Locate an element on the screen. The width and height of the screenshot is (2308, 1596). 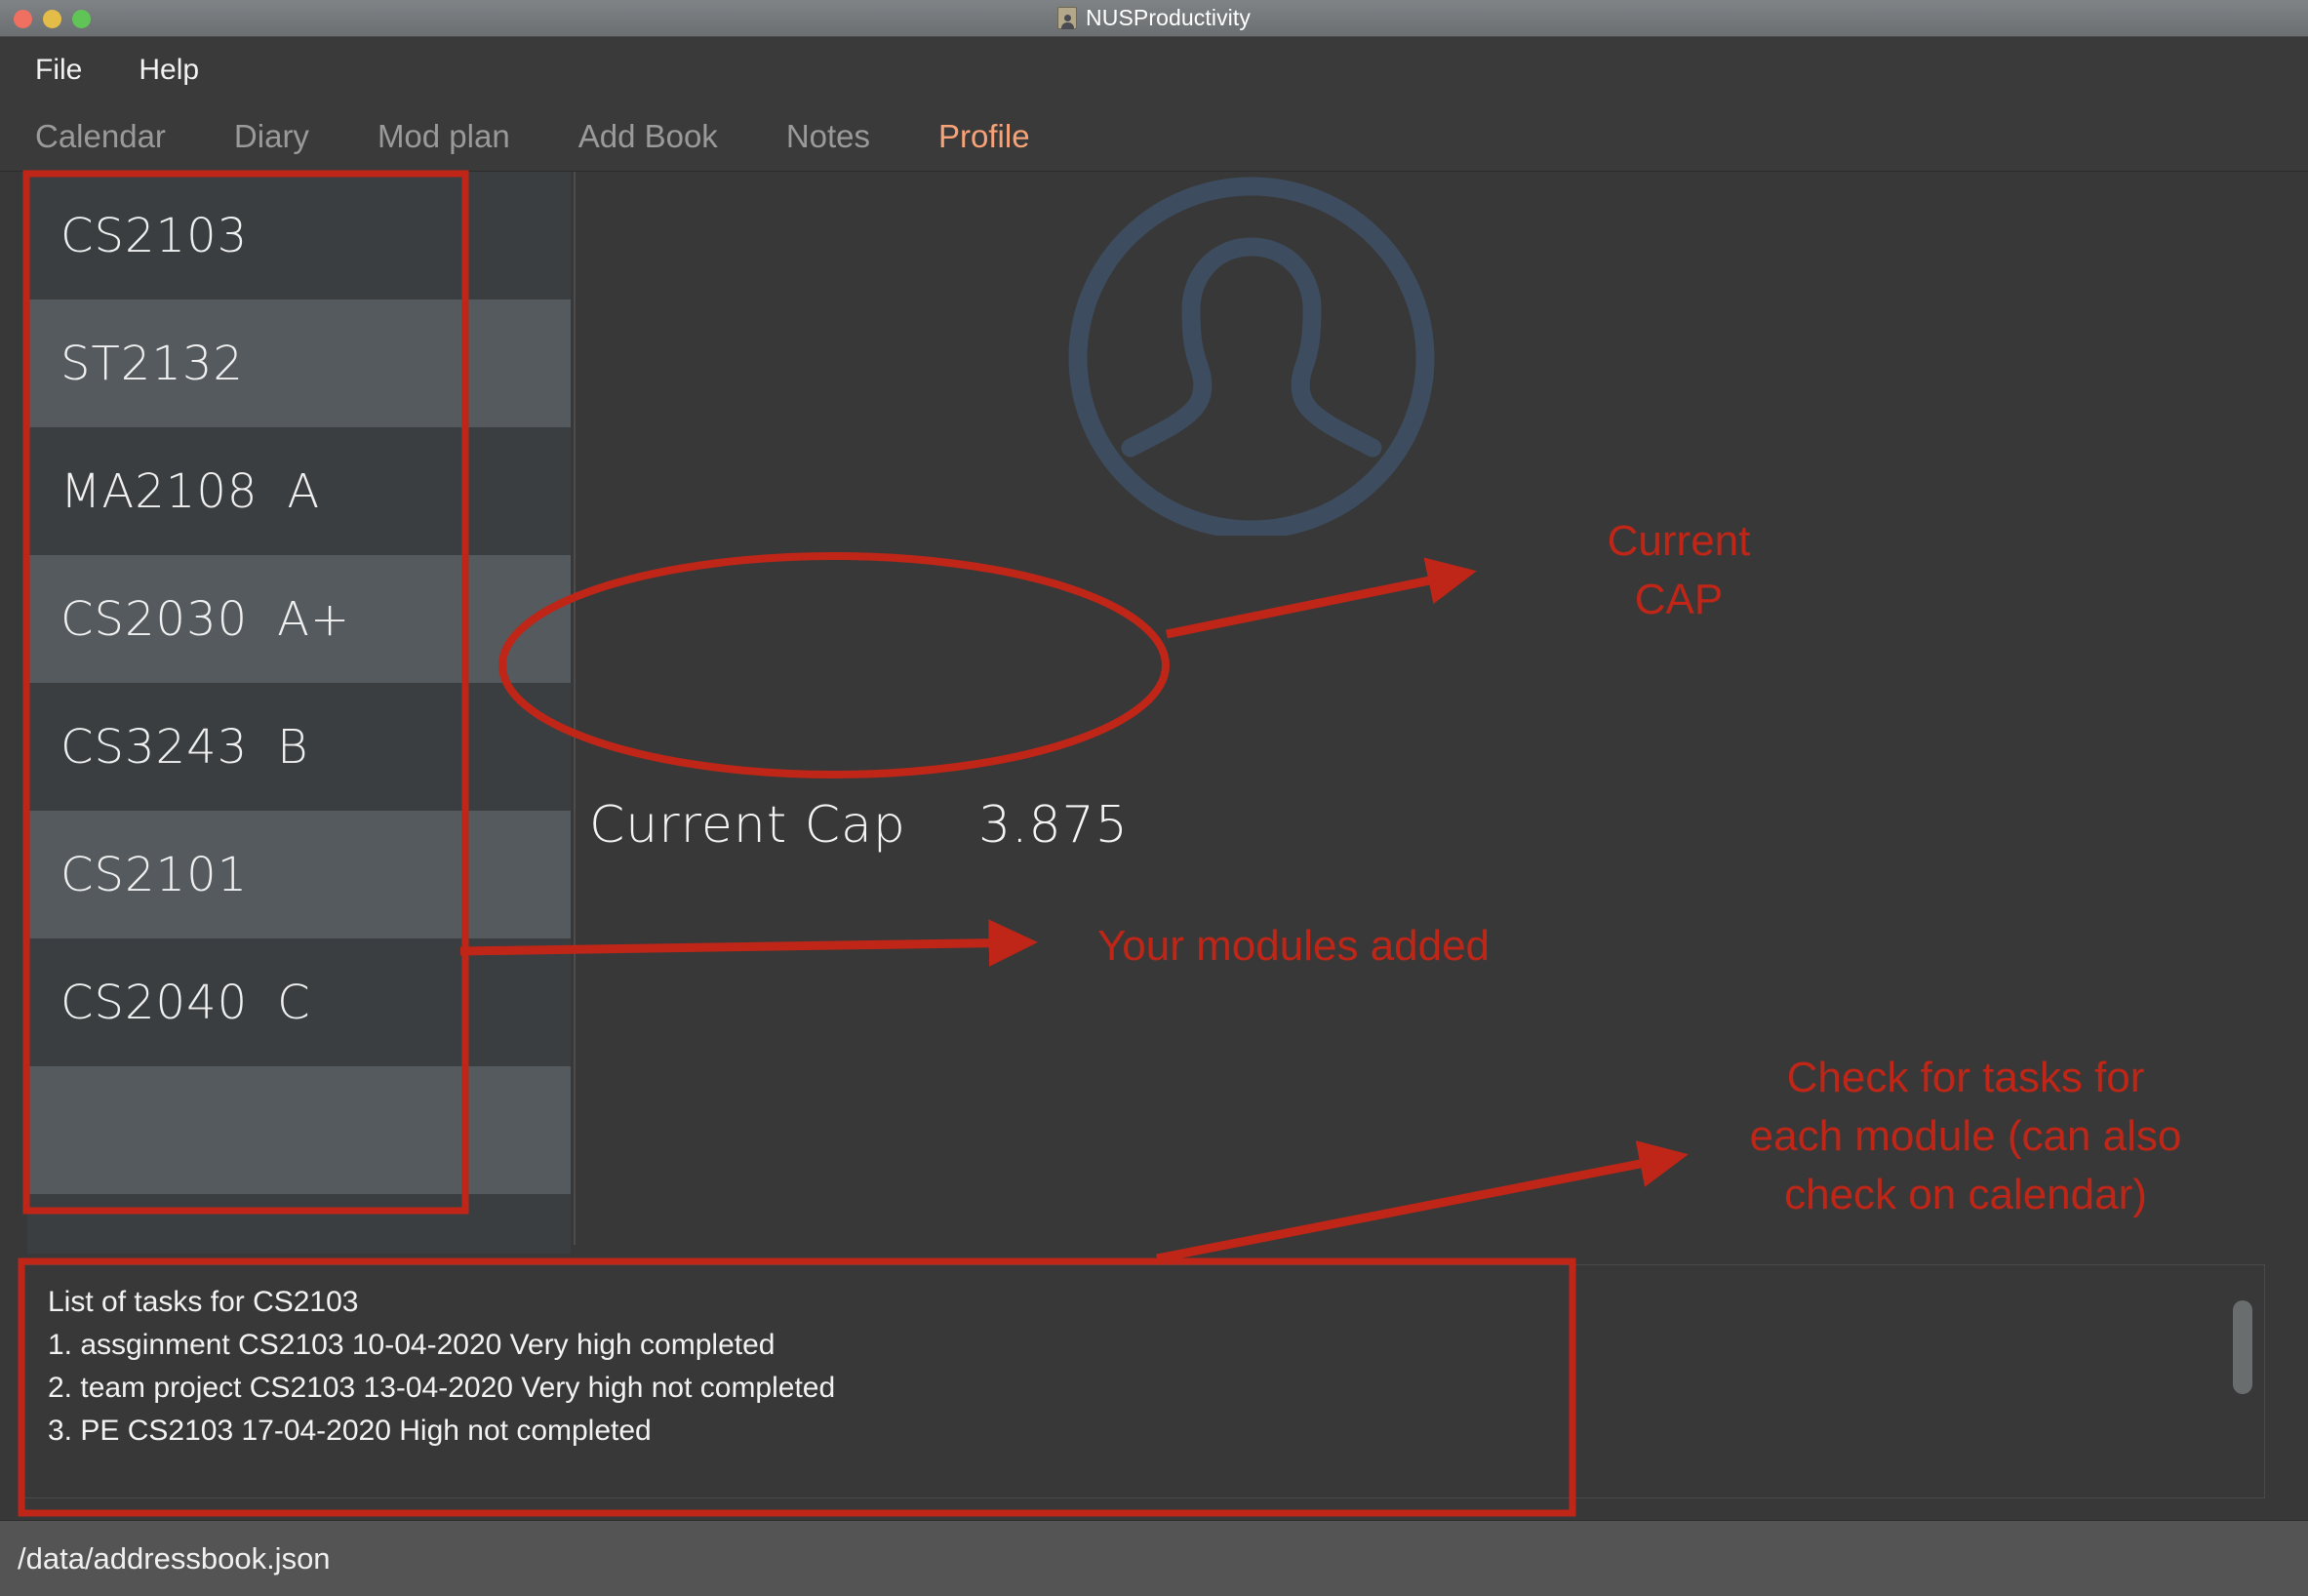
result-line: List of tasks for CS2103 is located at coordinates (203, 1302).